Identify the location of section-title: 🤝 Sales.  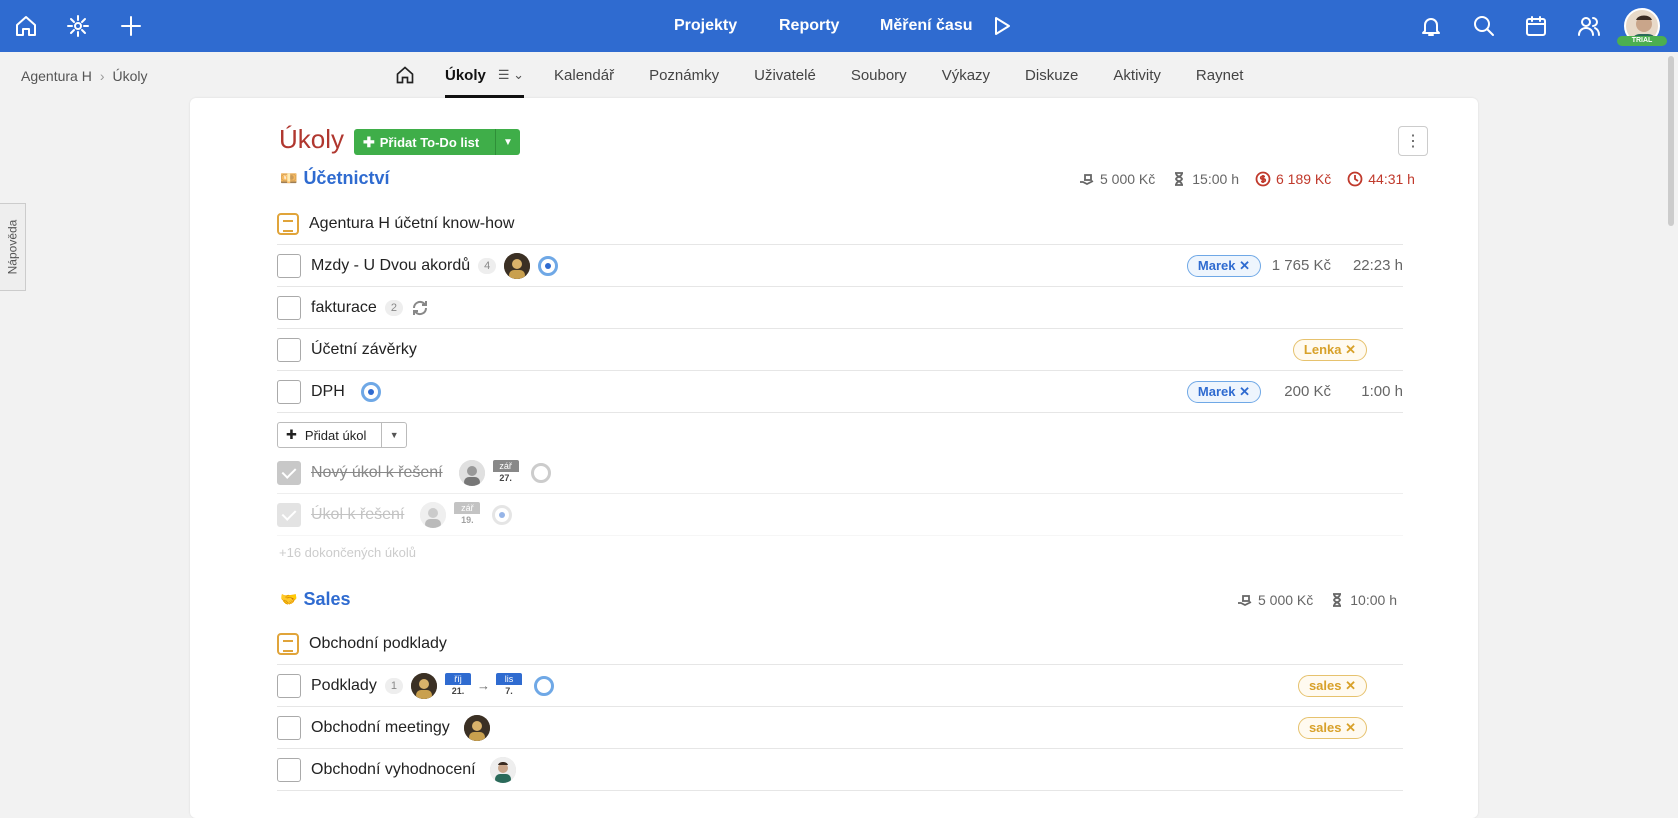
(315, 599).